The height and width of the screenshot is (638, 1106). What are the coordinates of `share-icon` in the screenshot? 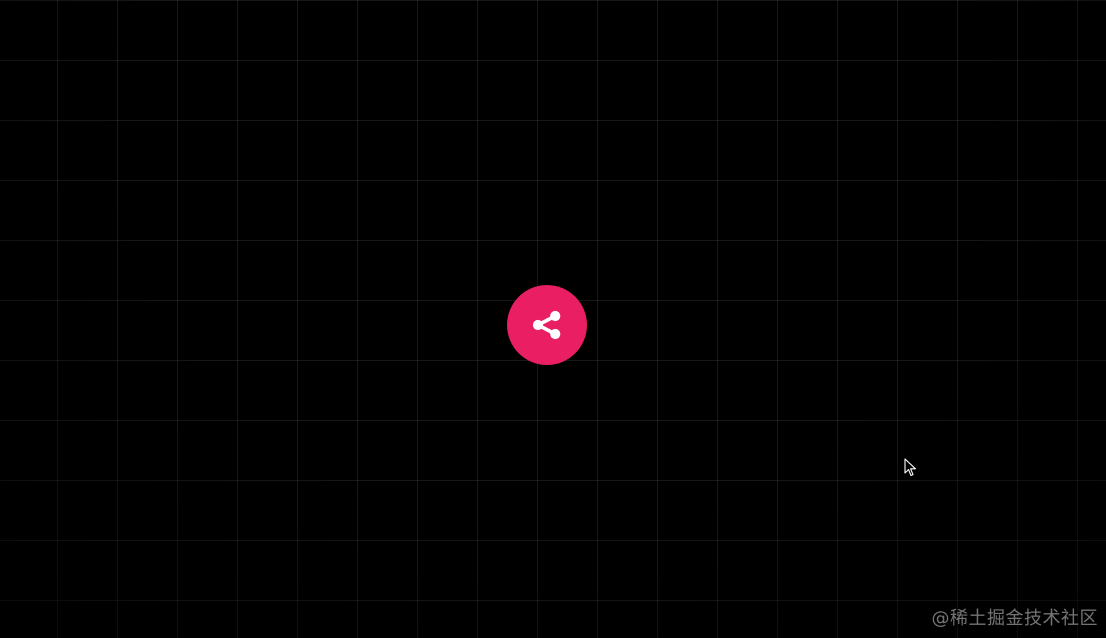 It's located at (546, 325).